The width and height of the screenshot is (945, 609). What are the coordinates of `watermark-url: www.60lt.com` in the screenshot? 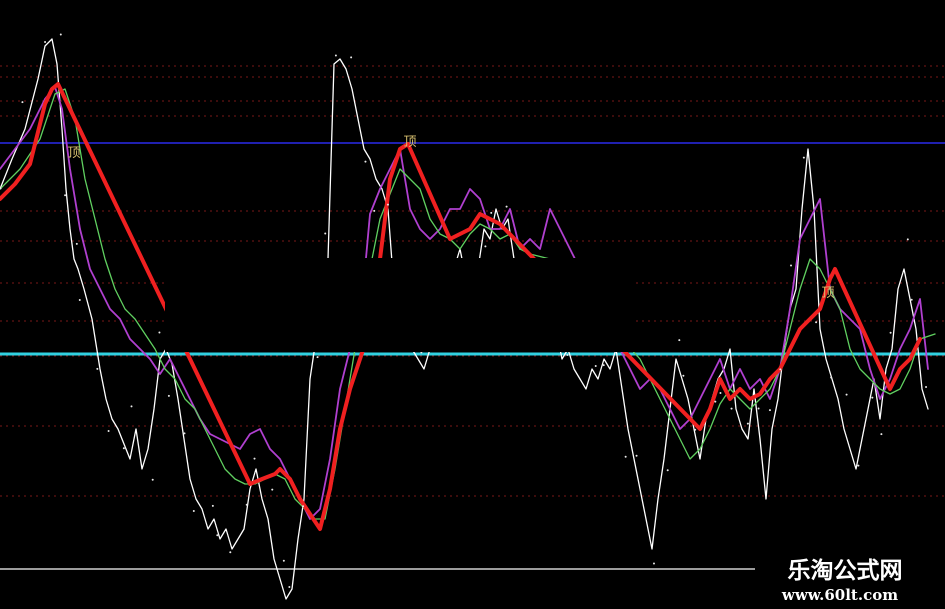 It's located at (839, 595).